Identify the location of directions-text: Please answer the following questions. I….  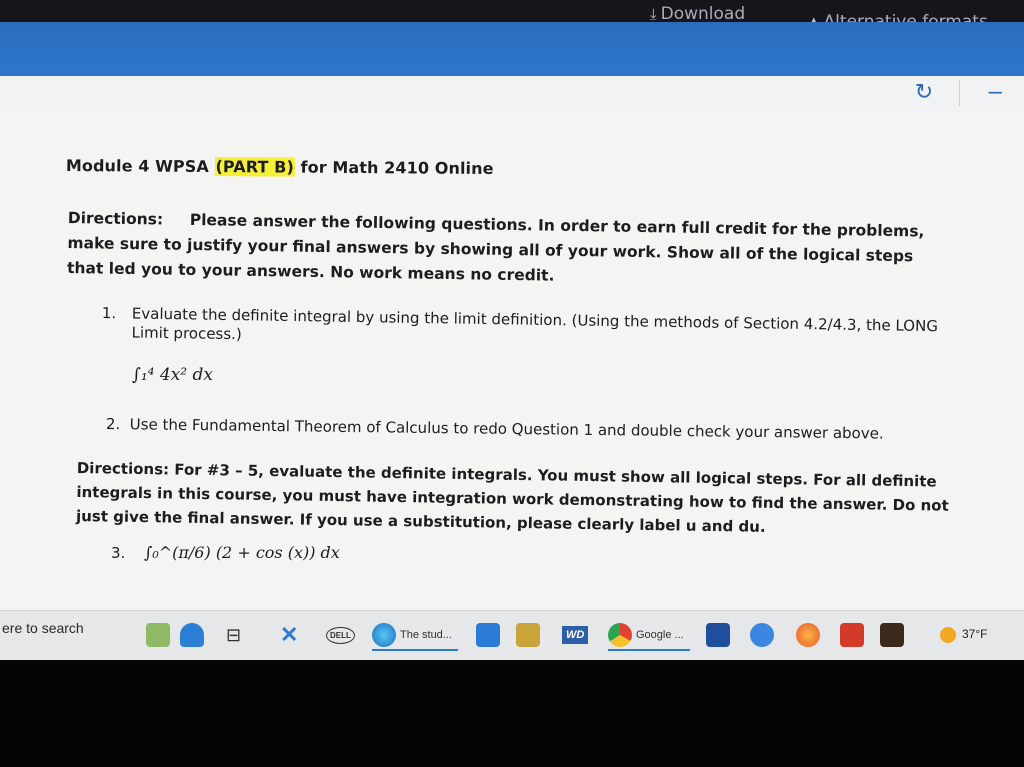
(495, 247).